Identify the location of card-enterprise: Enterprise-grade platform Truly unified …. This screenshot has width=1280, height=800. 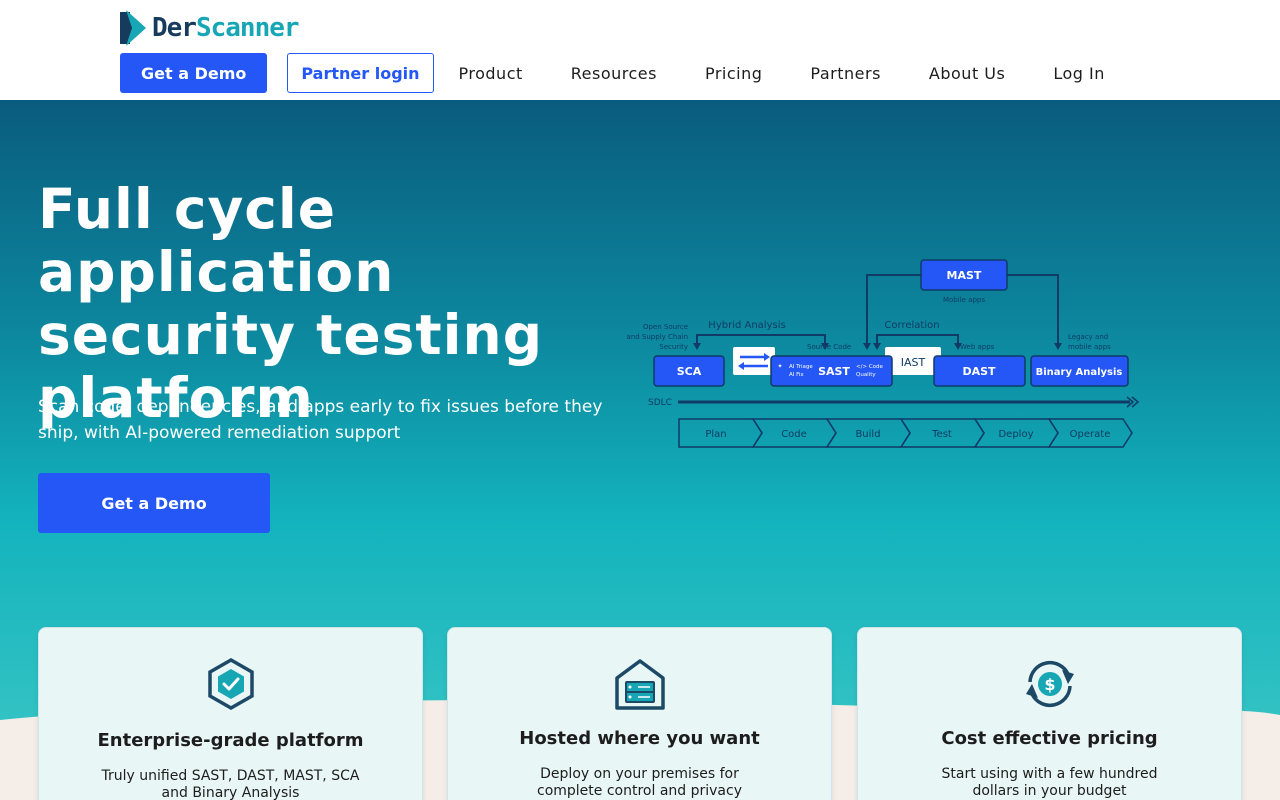
(230, 713).